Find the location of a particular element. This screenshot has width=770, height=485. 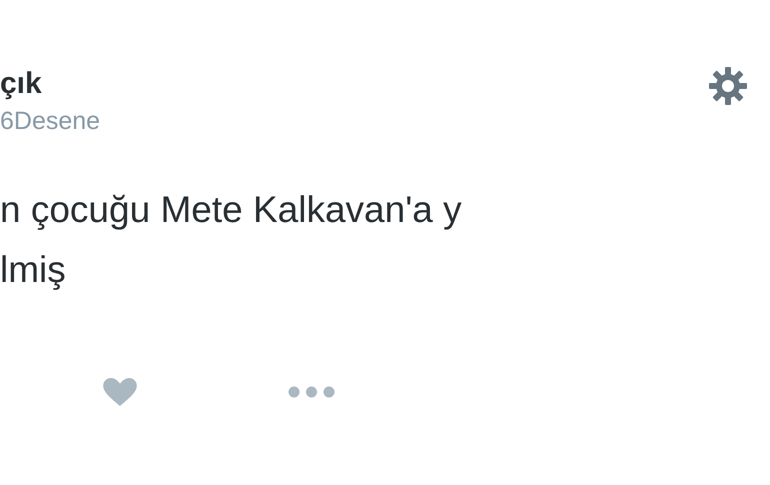

tweet-text: n çocuğu Mete Kalkavan'a y is located at coordinates (231, 210).